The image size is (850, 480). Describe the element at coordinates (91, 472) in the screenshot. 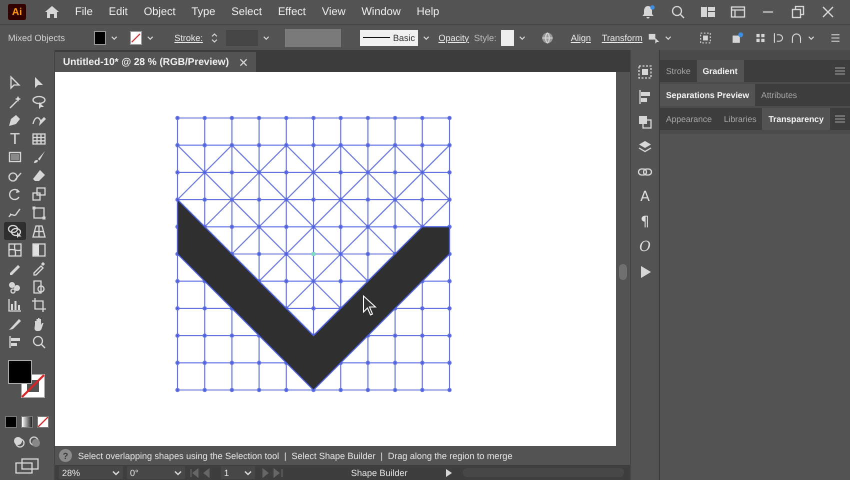

I see `zoom-select: 28%` at that location.